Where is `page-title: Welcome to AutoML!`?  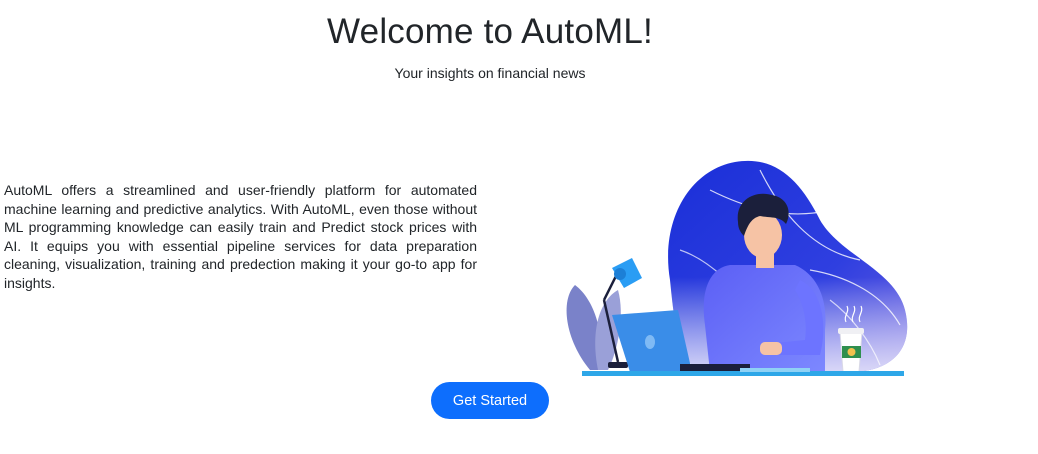 page-title: Welcome to AutoML! is located at coordinates (490, 31).